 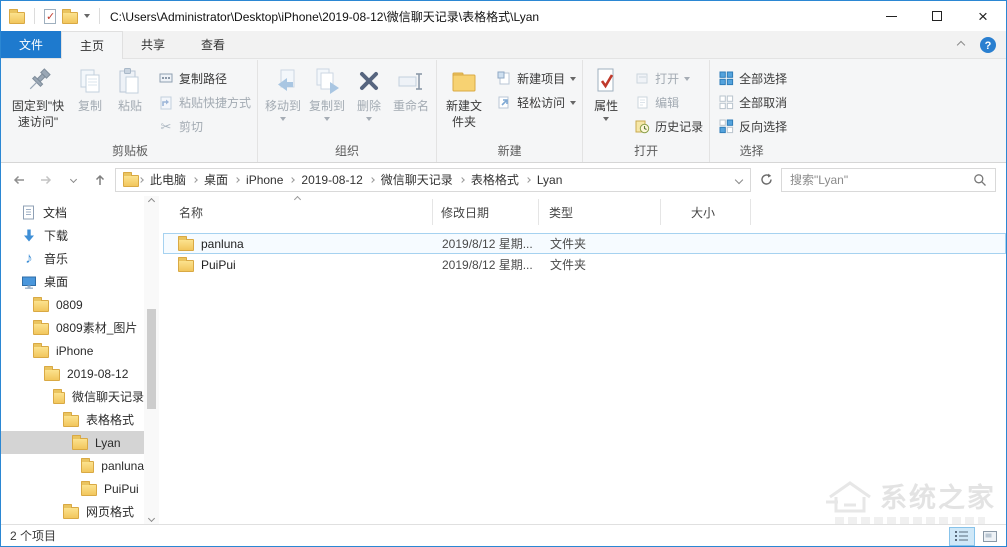 I want to click on column-header-type: 类型, so click(x=600, y=212).